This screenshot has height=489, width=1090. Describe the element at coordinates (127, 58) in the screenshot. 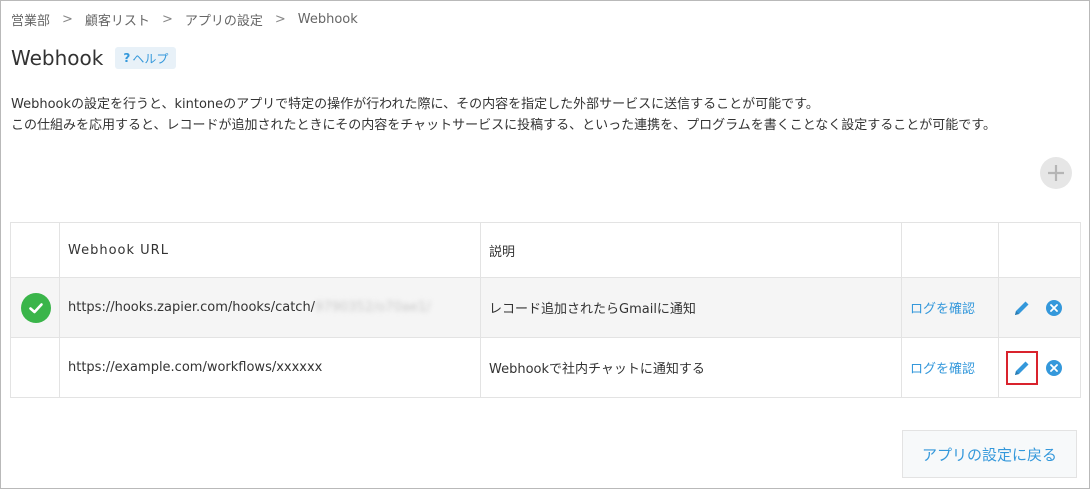

I see `help-icon: ?` at that location.